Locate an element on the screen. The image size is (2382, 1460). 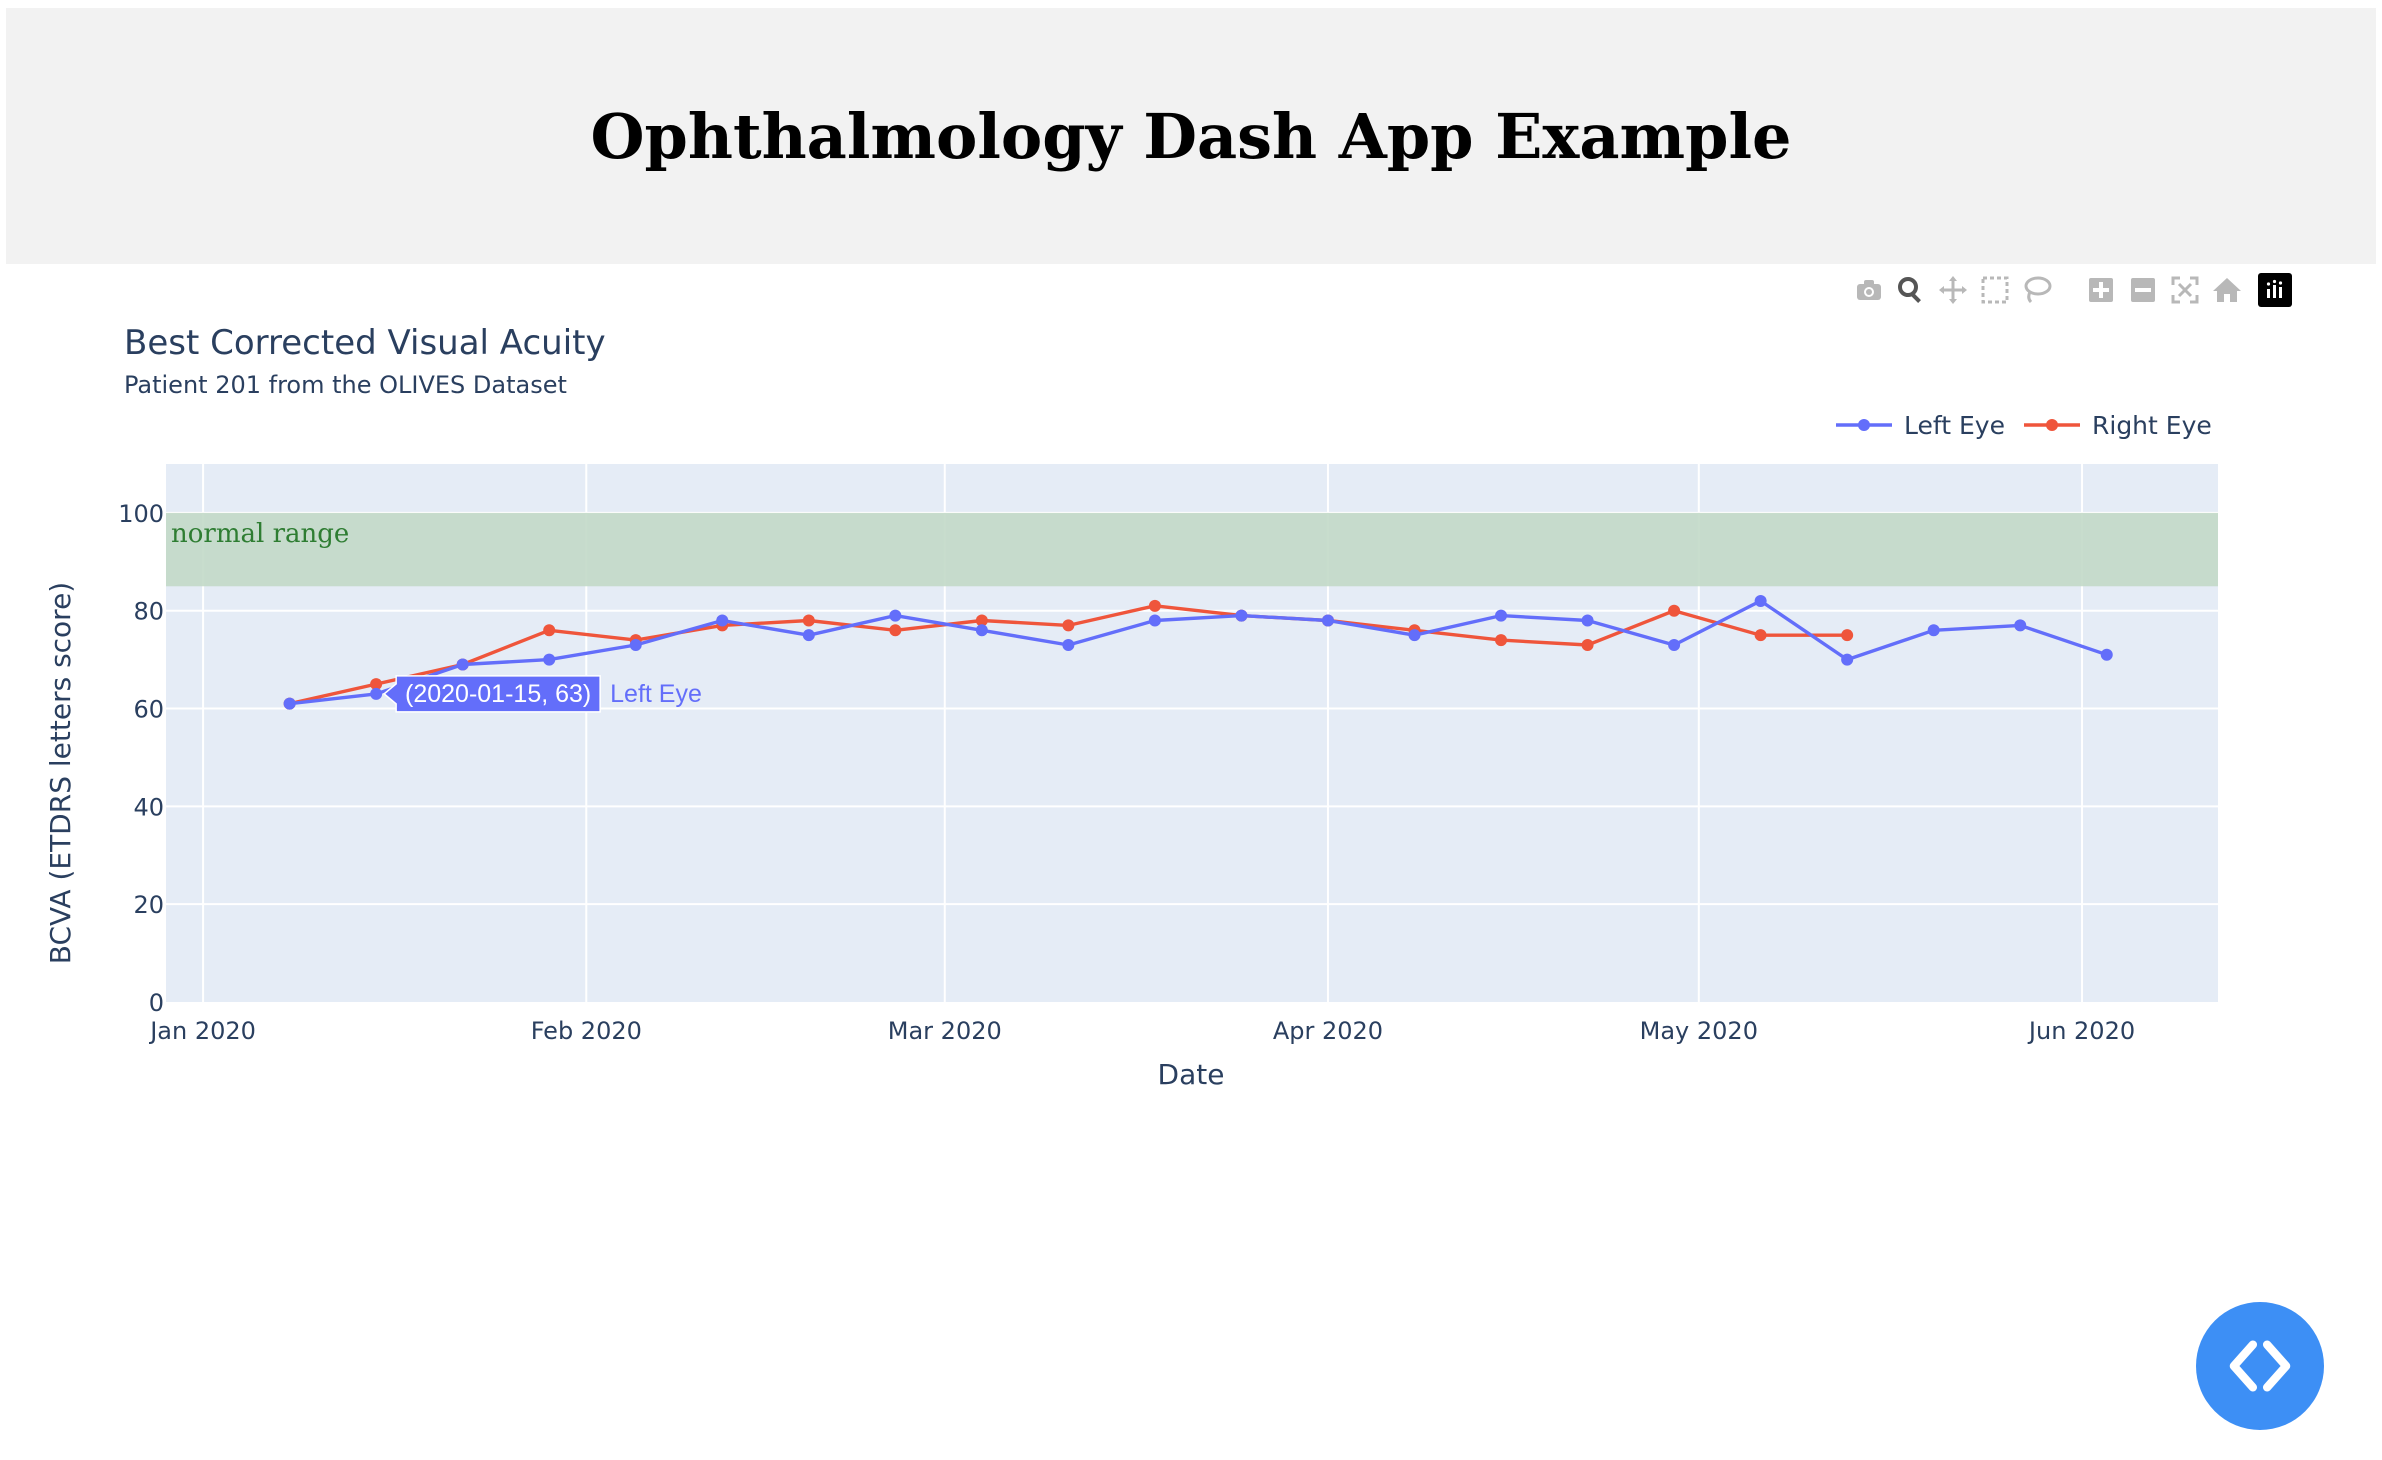
code-icon is located at coordinates (2260, 1366).